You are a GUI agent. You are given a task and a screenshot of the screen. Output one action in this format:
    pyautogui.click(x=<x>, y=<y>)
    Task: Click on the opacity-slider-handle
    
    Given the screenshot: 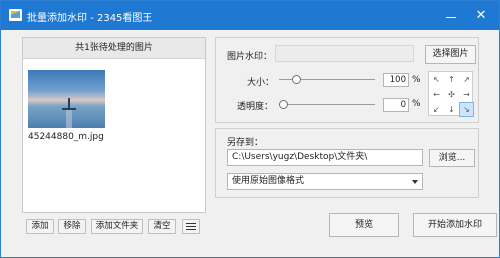 What is the action you would take?
    pyautogui.click(x=283, y=104)
    